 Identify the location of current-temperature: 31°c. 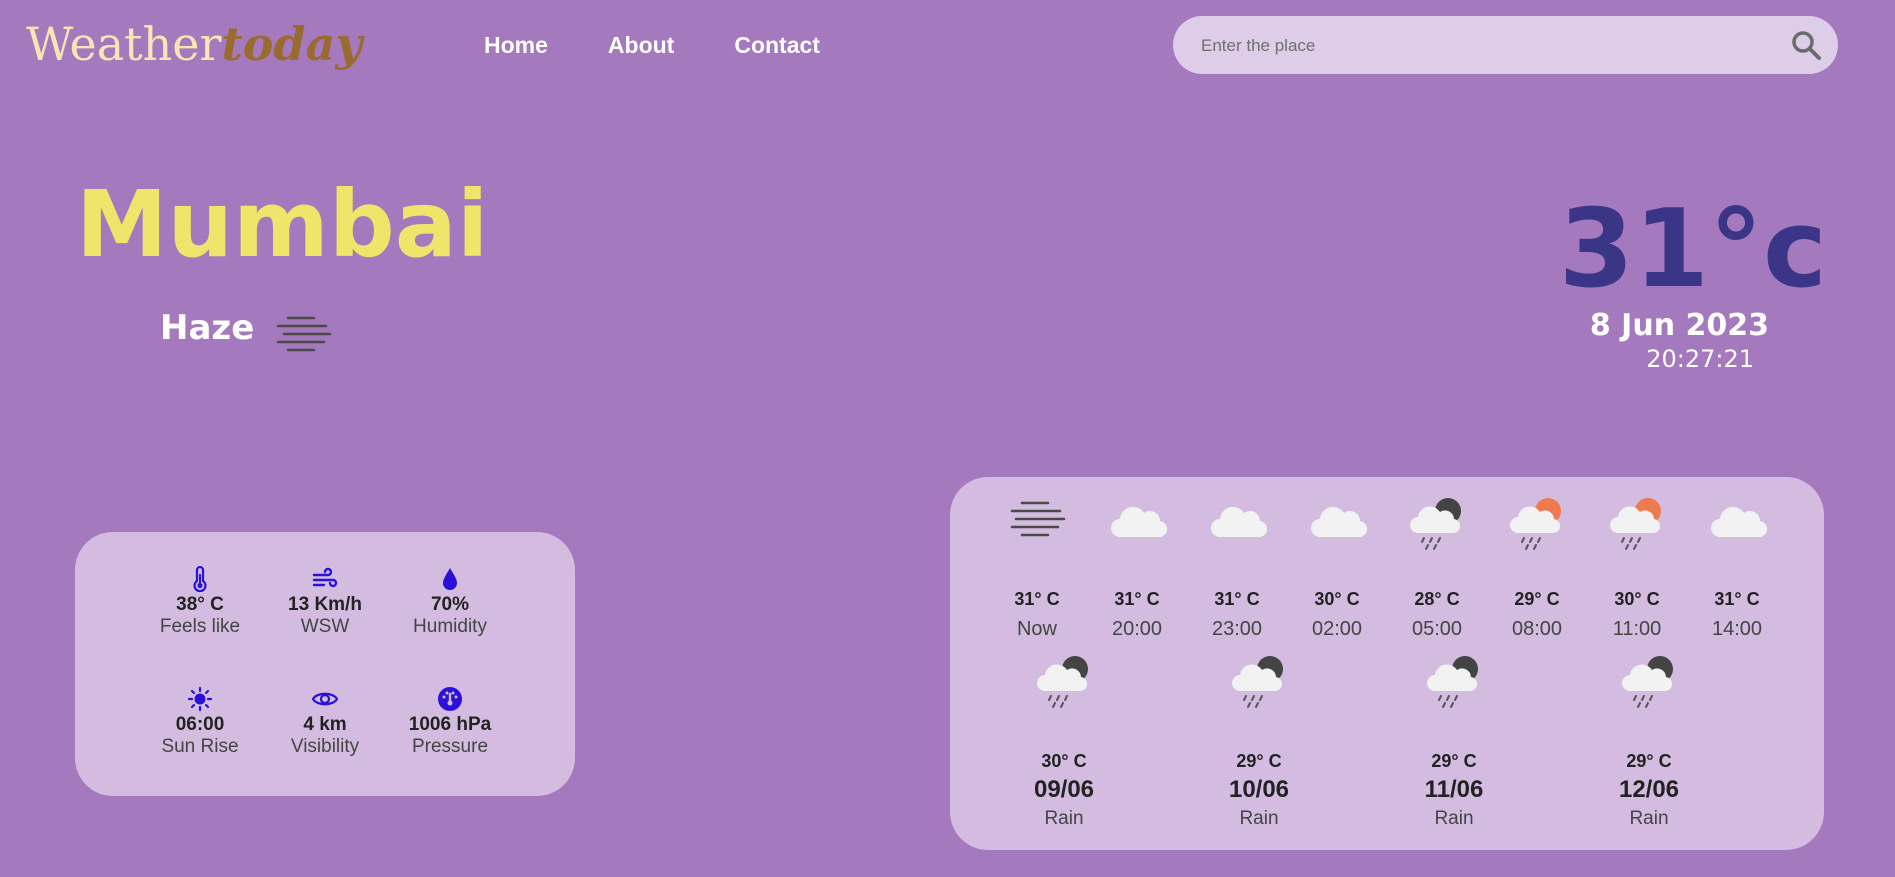
(1692, 249).